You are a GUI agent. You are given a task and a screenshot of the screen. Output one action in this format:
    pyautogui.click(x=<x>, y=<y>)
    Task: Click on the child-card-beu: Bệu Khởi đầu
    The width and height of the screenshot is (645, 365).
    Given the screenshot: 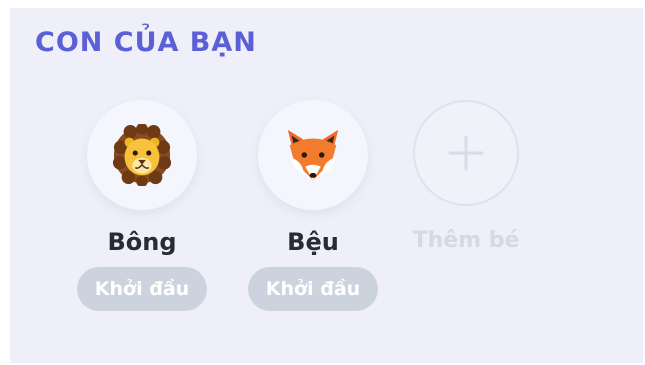 What is the action you would take?
    pyautogui.click(x=313, y=205)
    